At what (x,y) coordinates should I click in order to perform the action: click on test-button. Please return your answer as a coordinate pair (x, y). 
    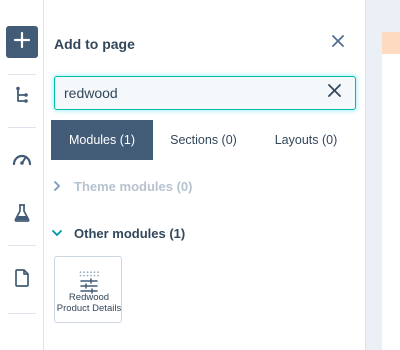
    Looking at the image, I should click on (22, 215).